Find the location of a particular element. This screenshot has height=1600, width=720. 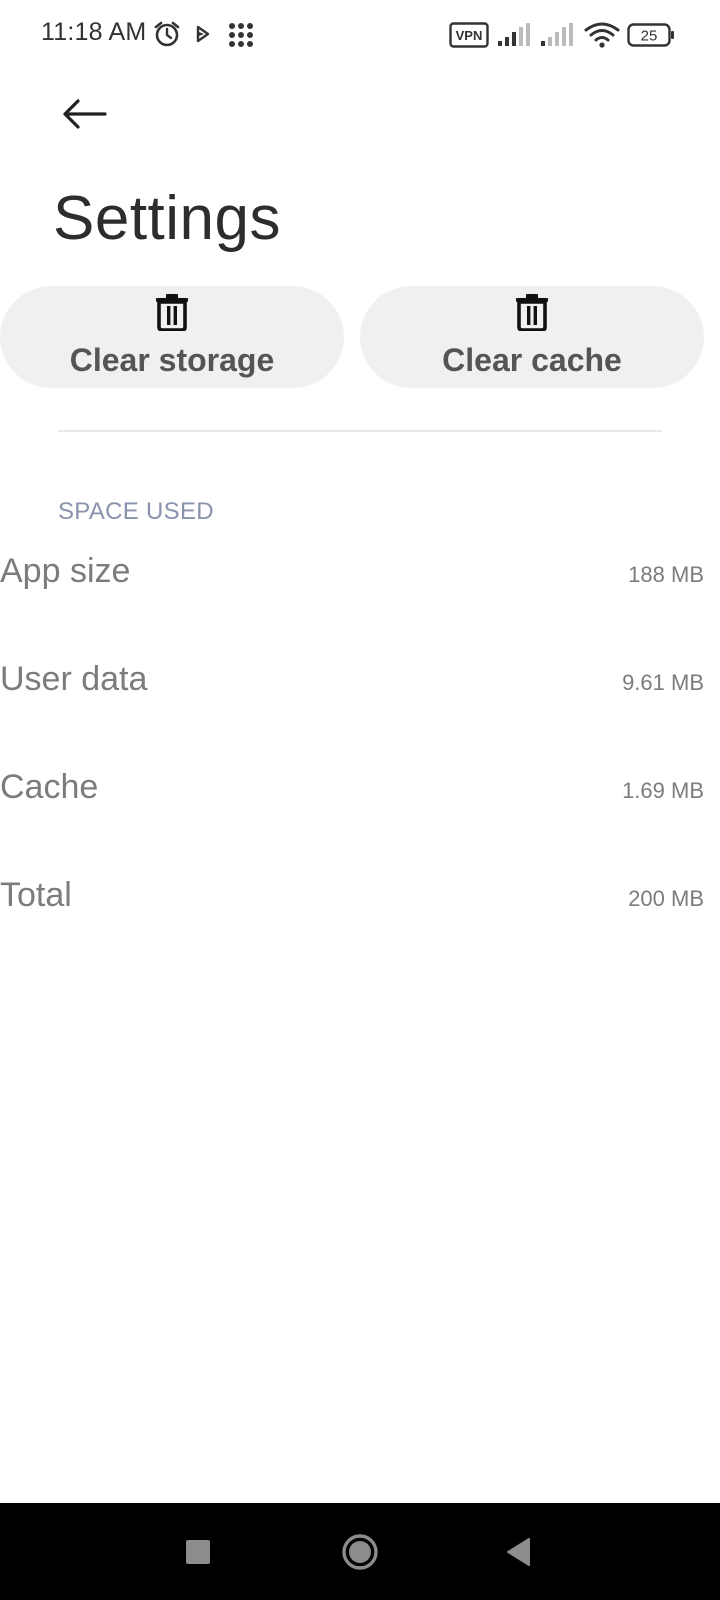

recents-square-icon is located at coordinates (198, 1551).